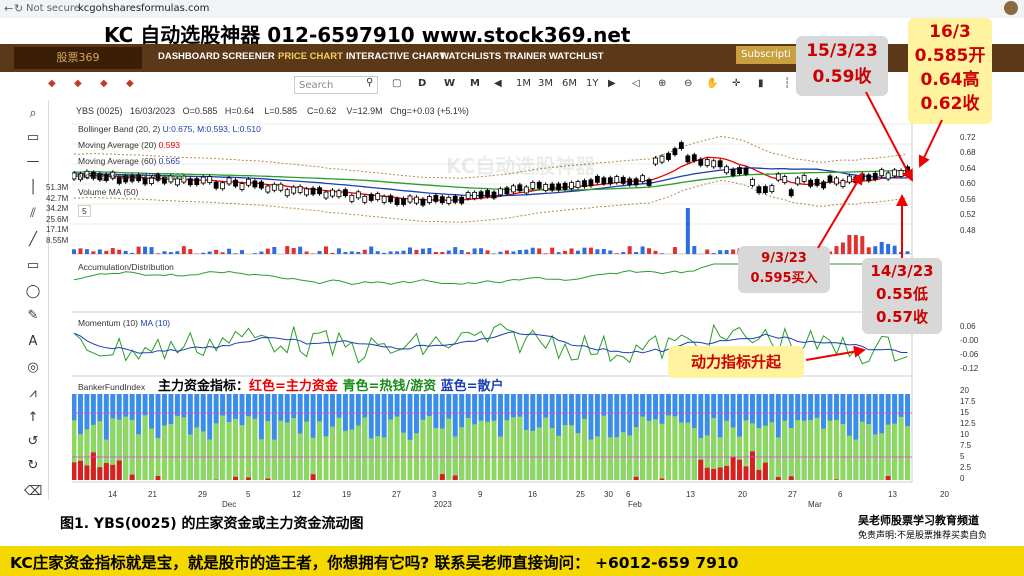  I want to click on figure-caption: 图1. YBS(0025) 的庄家资金或主力资金流动图, so click(212, 524).